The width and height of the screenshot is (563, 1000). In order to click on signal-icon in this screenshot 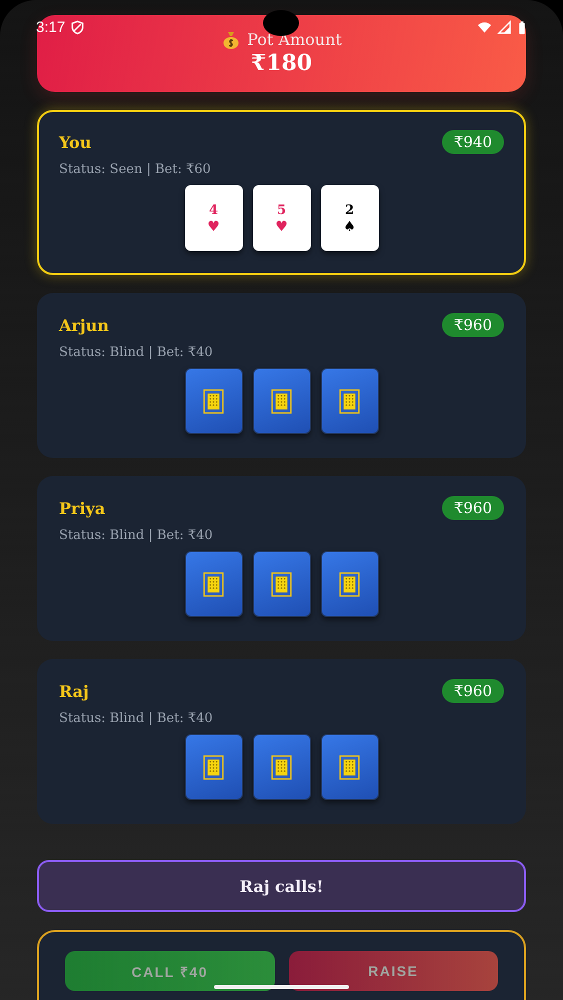, I will do `click(504, 27)`.